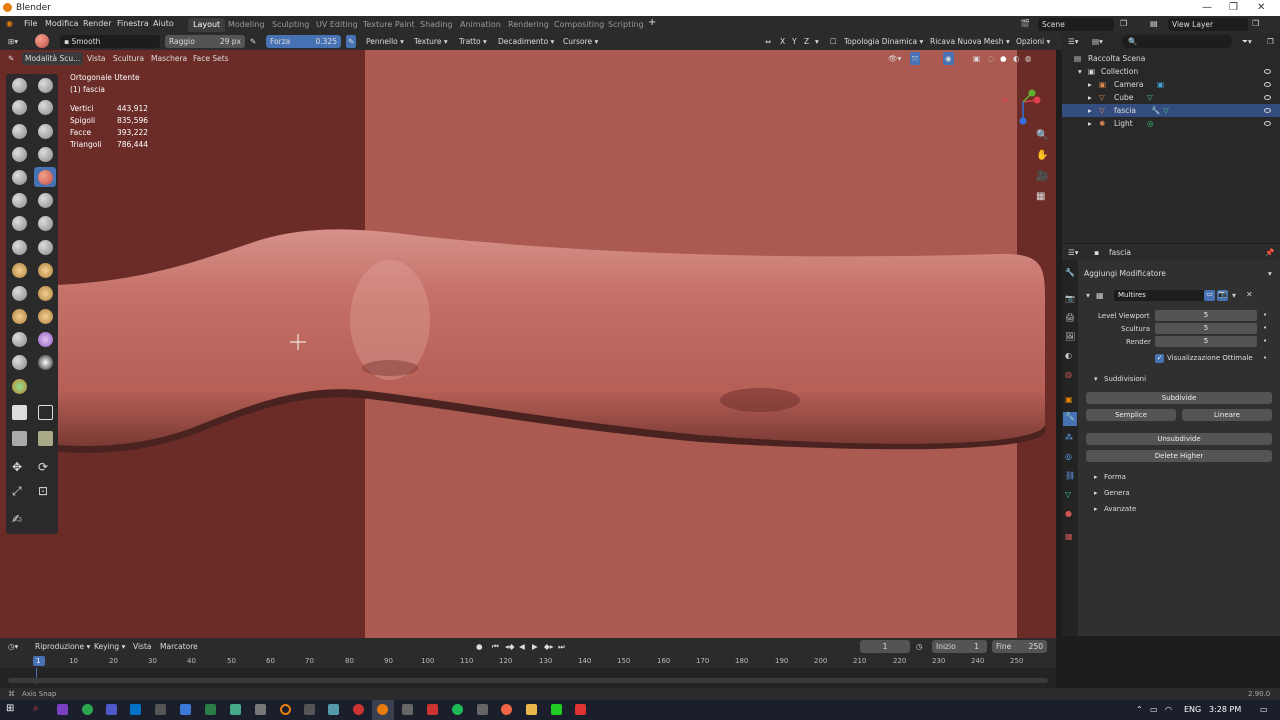 The height and width of the screenshot is (720, 1280). What do you see at coordinates (45, 85) in the screenshot?
I see `tool-draw-sharp-icon` at bounding box center [45, 85].